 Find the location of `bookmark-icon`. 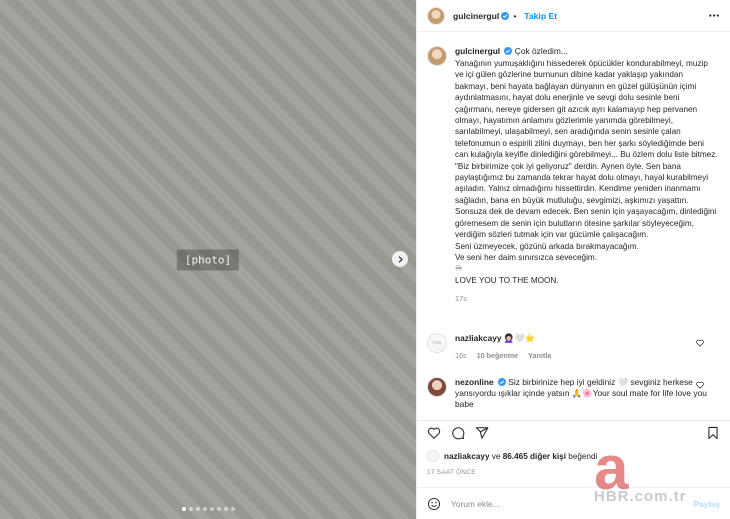

bookmark-icon is located at coordinates (713, 432).